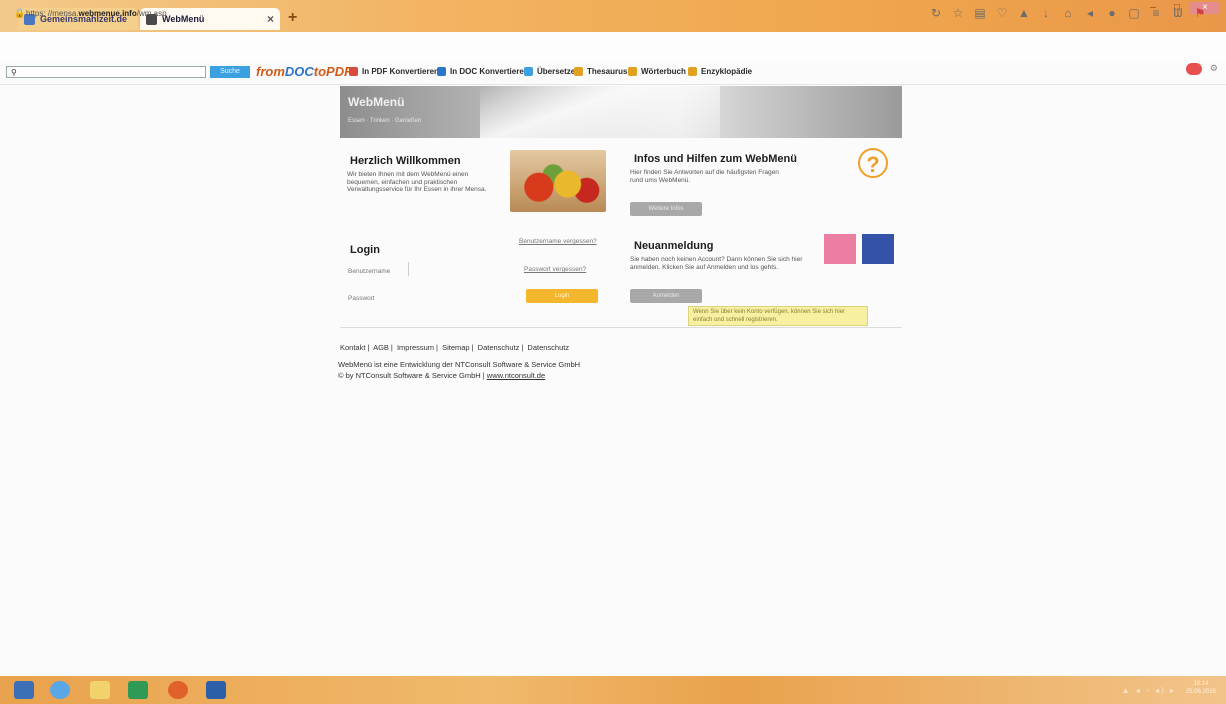 This screenshot has height=704, width=1226. I want to click on logo-part-a: from, so click(270, 71).